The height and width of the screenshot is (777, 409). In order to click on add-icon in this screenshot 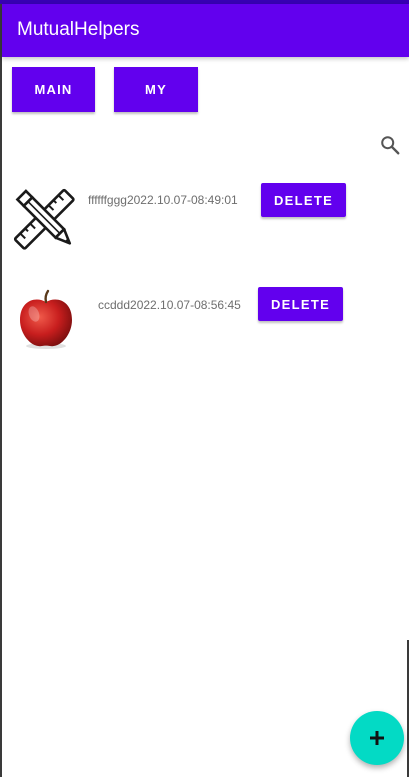, I will do `click(377, 738)`.